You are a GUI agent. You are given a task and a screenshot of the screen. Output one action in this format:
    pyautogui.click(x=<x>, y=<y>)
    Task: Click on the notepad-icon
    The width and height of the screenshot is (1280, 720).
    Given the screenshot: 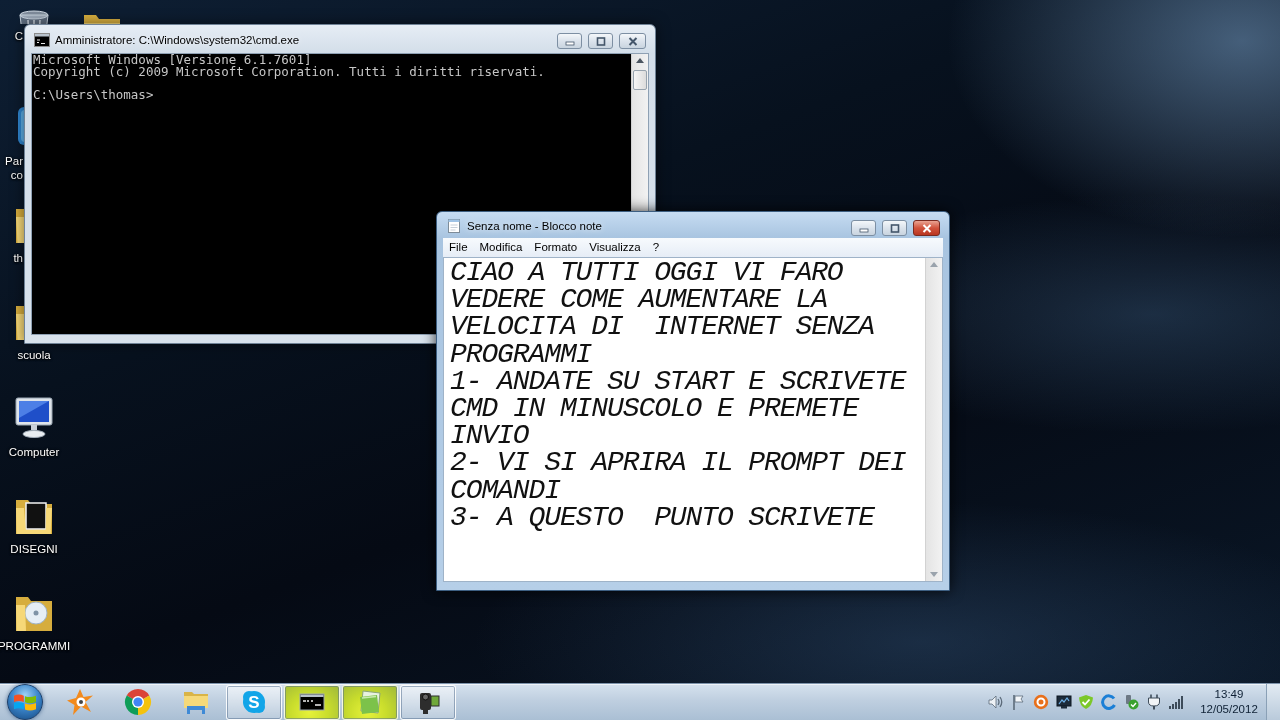 What is the action you would take?
    pyautogui.click(x=454, y=226)
    